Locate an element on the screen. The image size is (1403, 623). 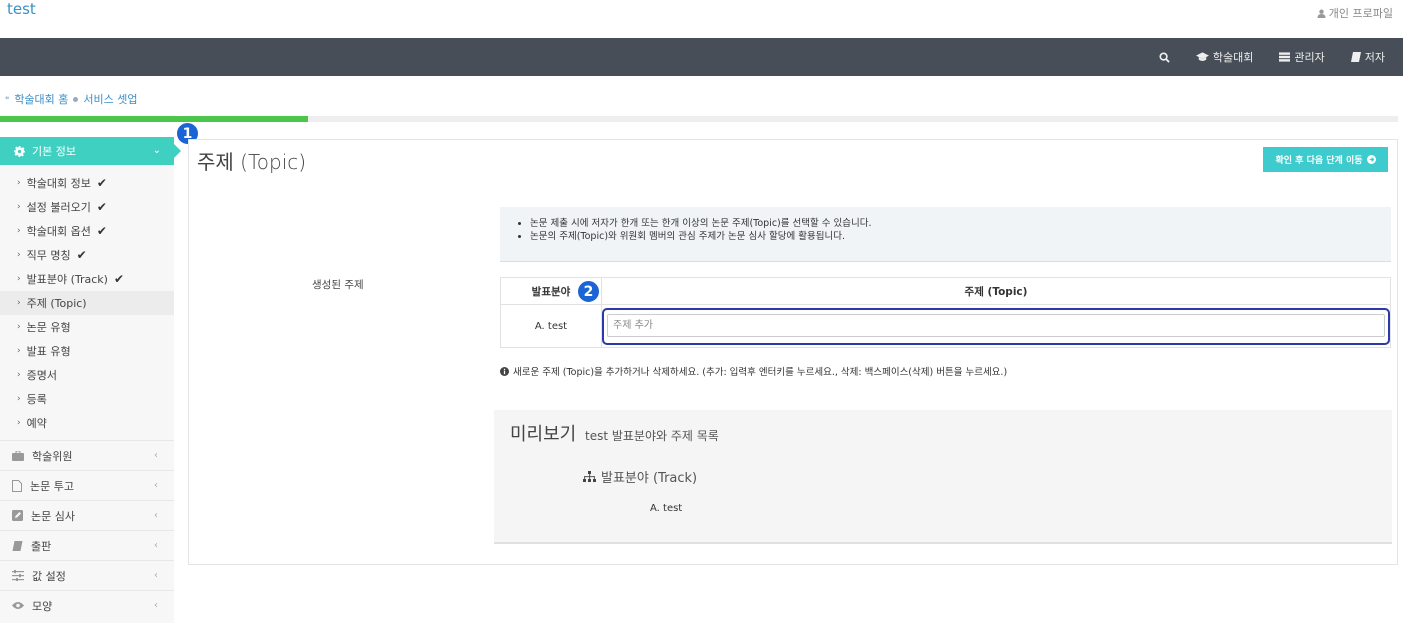
preview-track-heading-label: 발표분야 (Track) is located at coordinates (649, 478).